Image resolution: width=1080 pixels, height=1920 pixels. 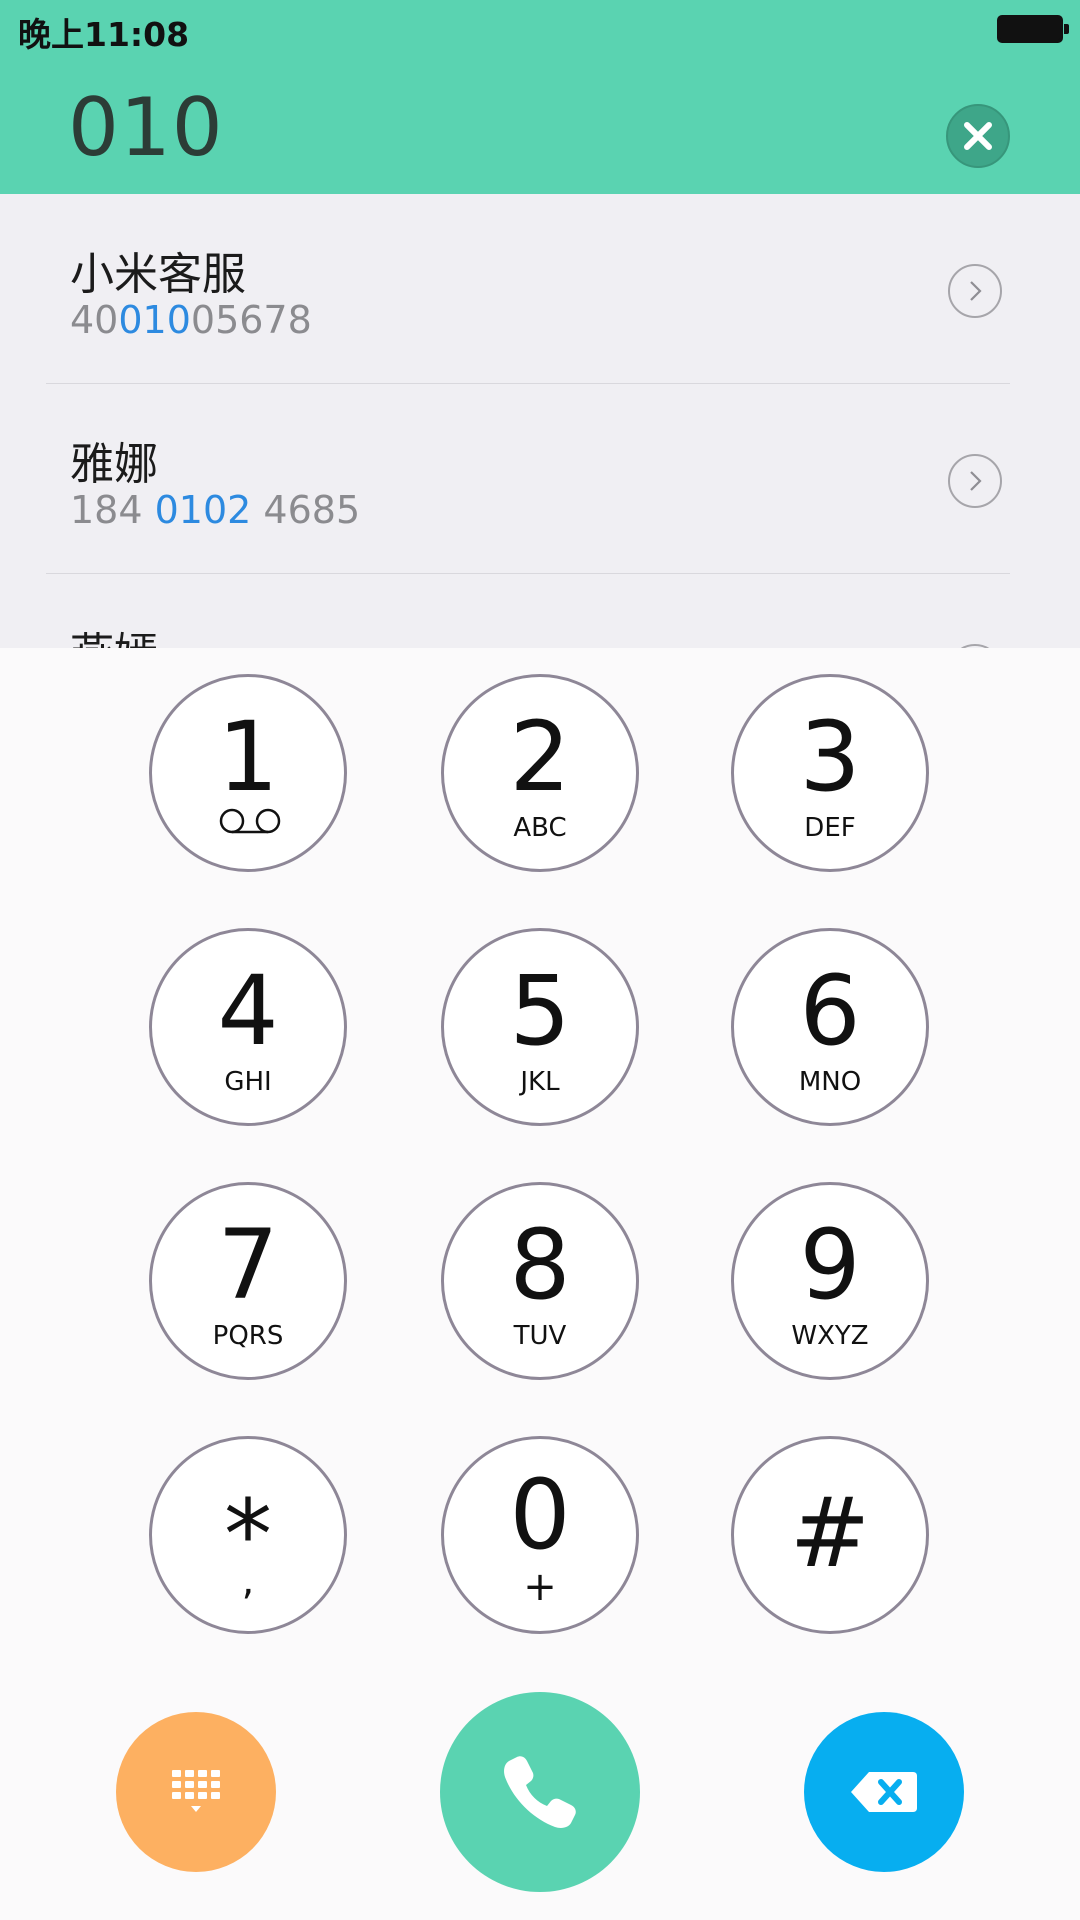 I want to click on dialpad-toggle-button, so click(x=196, y=1792).